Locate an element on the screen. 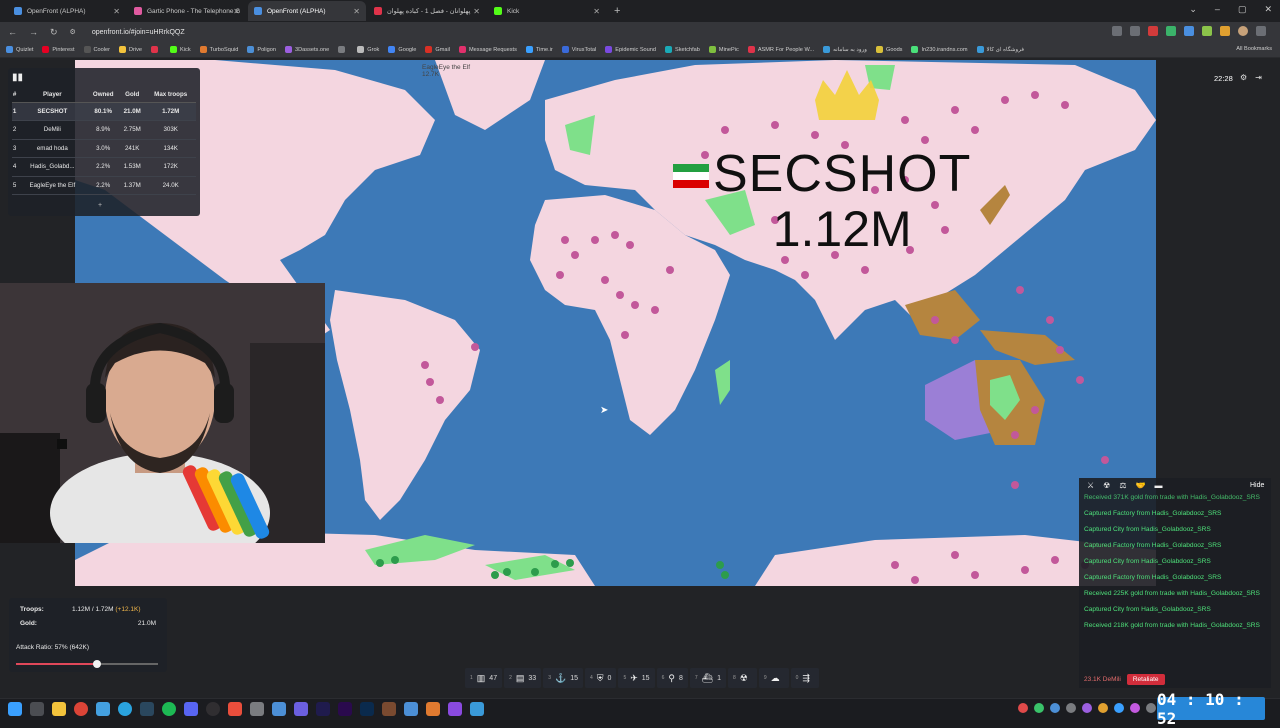 This screenshot has width=1280, height=728. build-missile-silo-button: 5 ✈ 15 is located at coordinates (636, 678).